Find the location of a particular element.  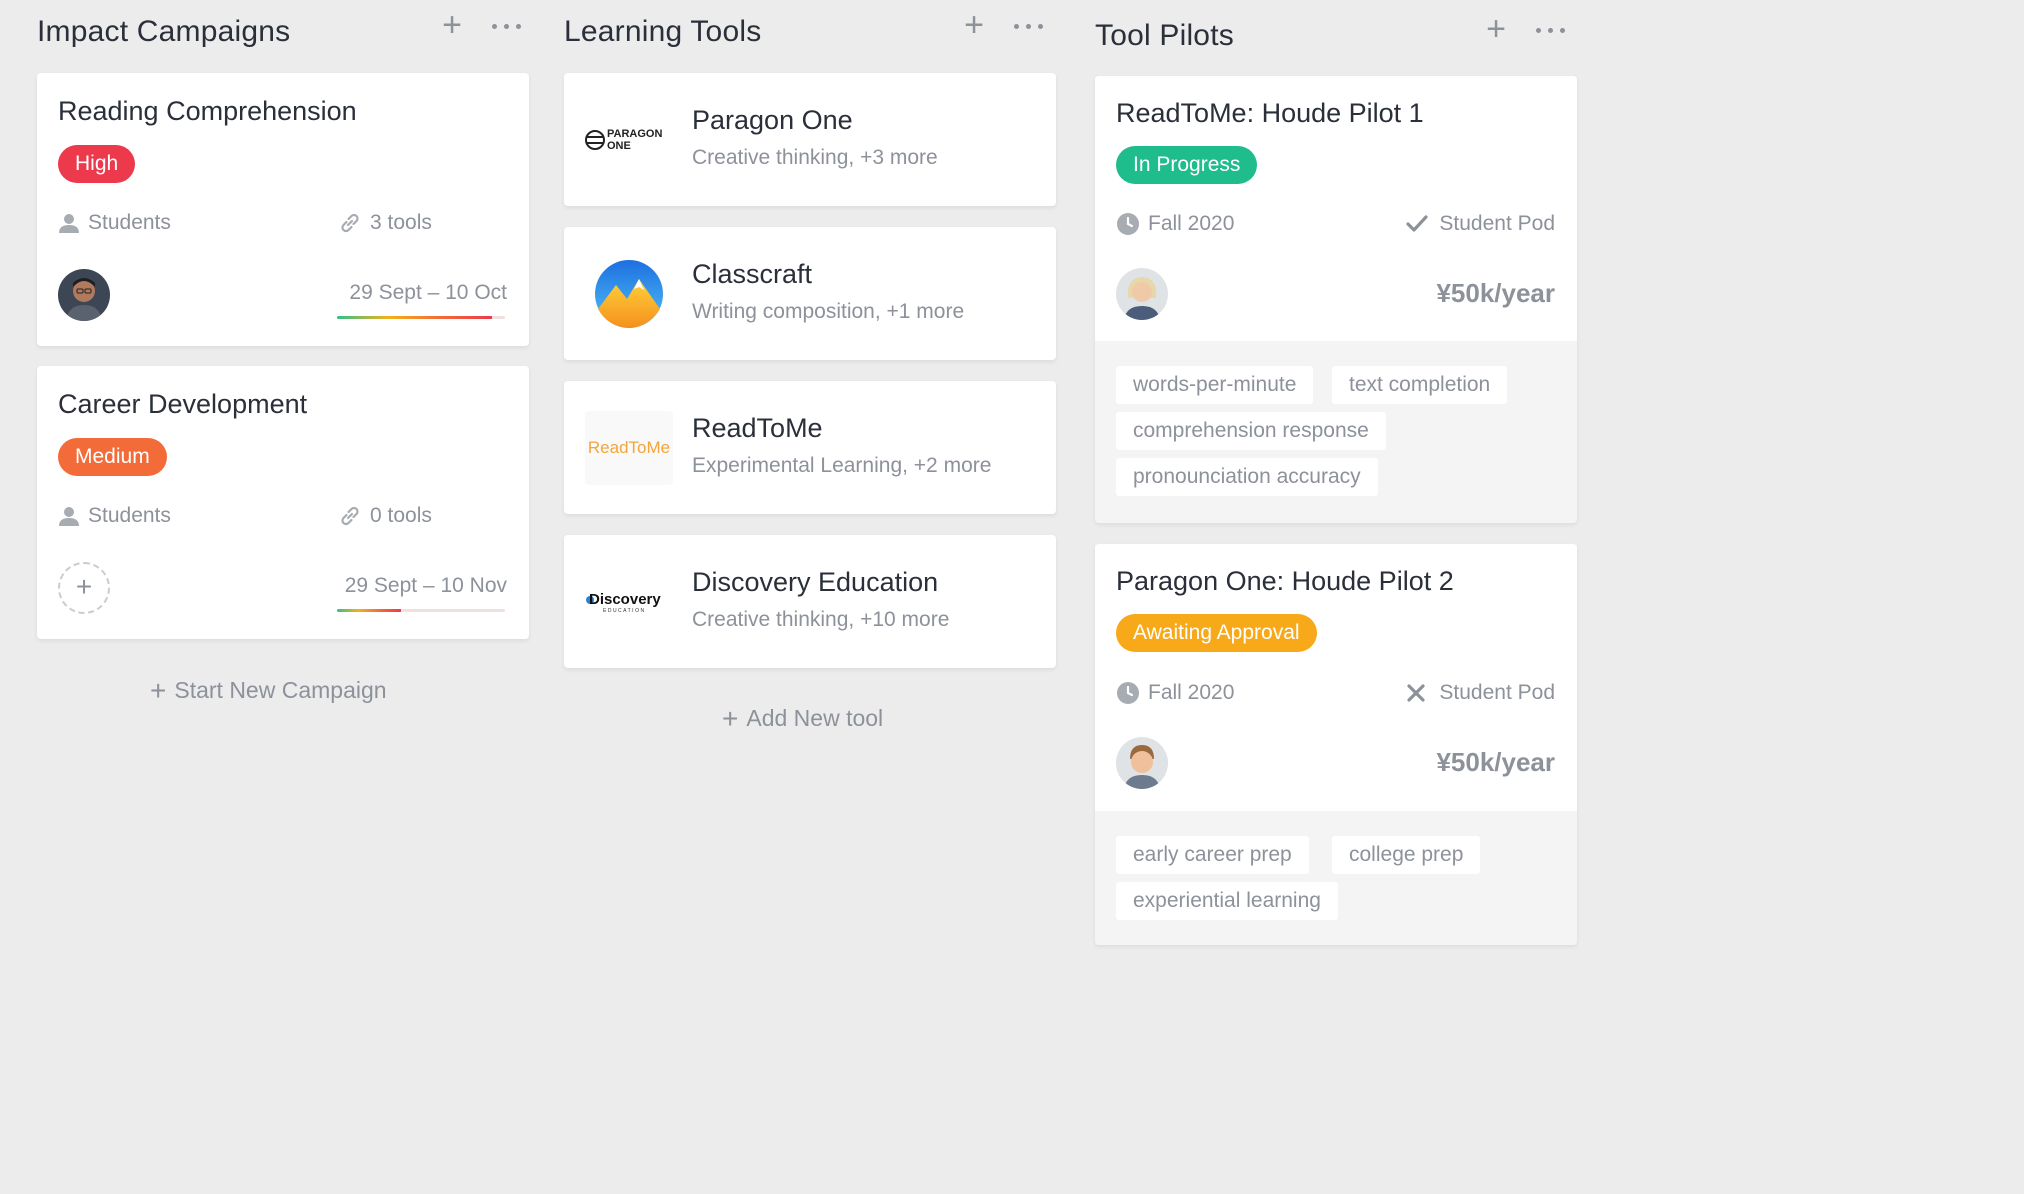

tag: early career prep is located at coordinates (1212, 855).